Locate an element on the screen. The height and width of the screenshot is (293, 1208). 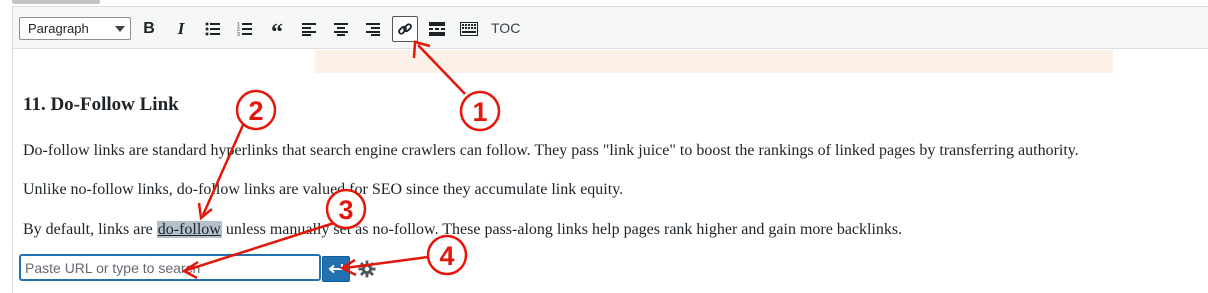
align-right-button is located at coordinates (373, 29).